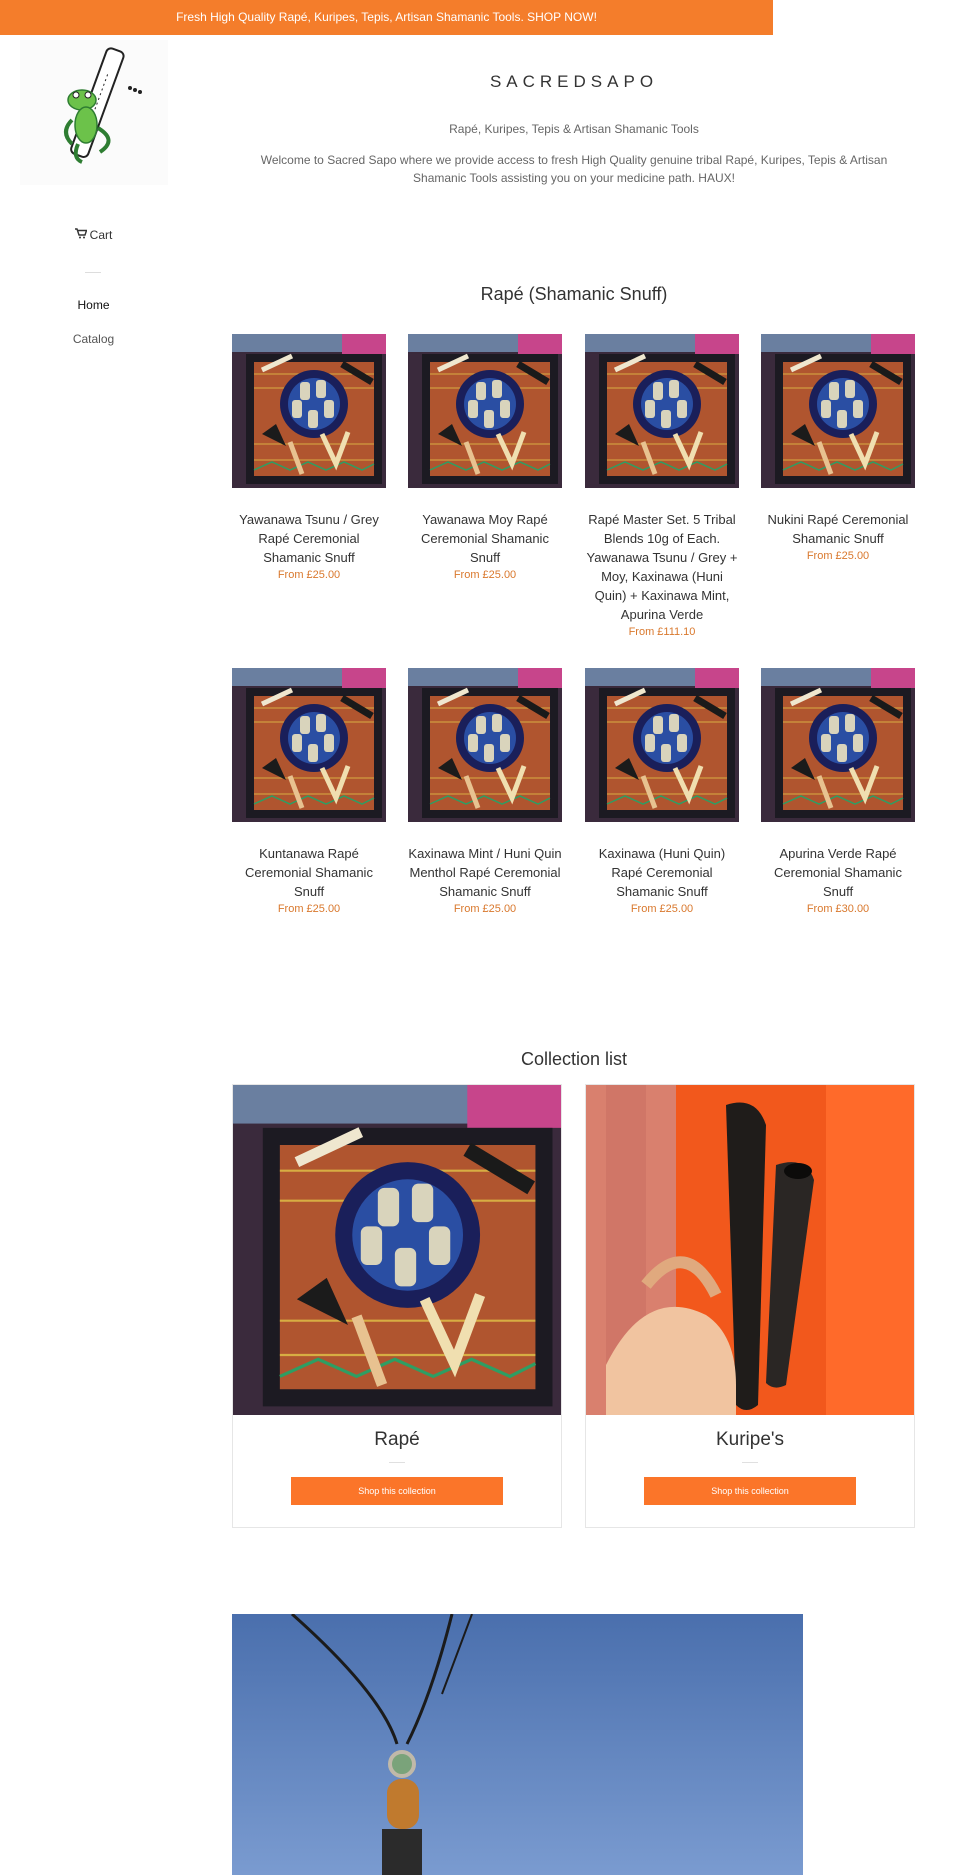  What do you see at coordinates (94, 112) in the screenshot?
I see `site-logo` at bounding box center [94, 112].